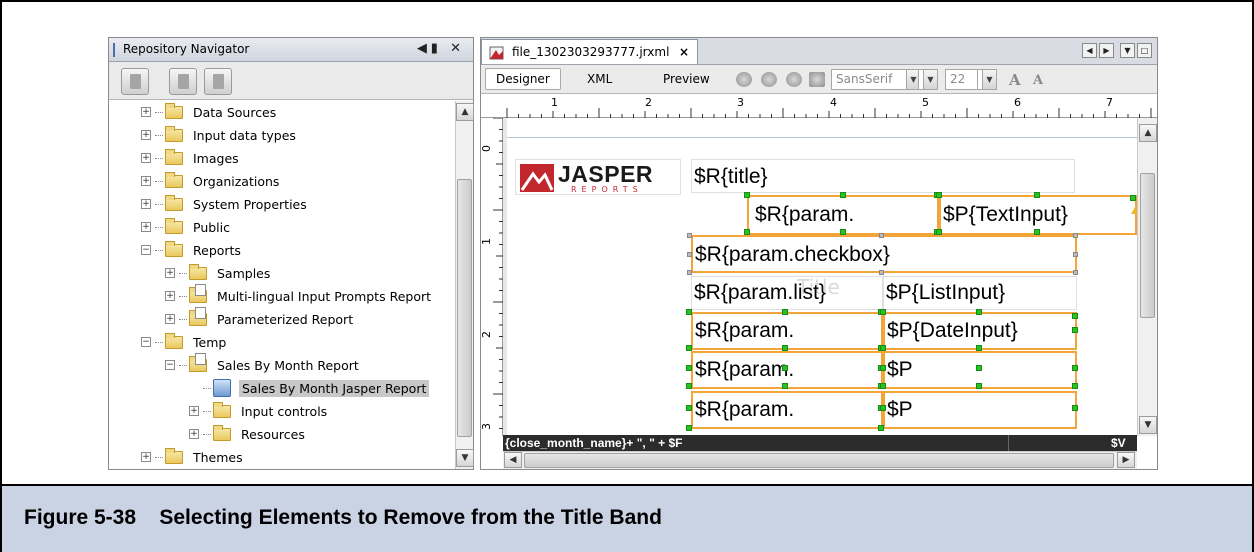 Image resolution: width=1254 pixels, height=552 pixels. What do you see at coordinates (190, 158) in the screenshot?
I see `tree-item: + Images` at bounding box center [190, 158].